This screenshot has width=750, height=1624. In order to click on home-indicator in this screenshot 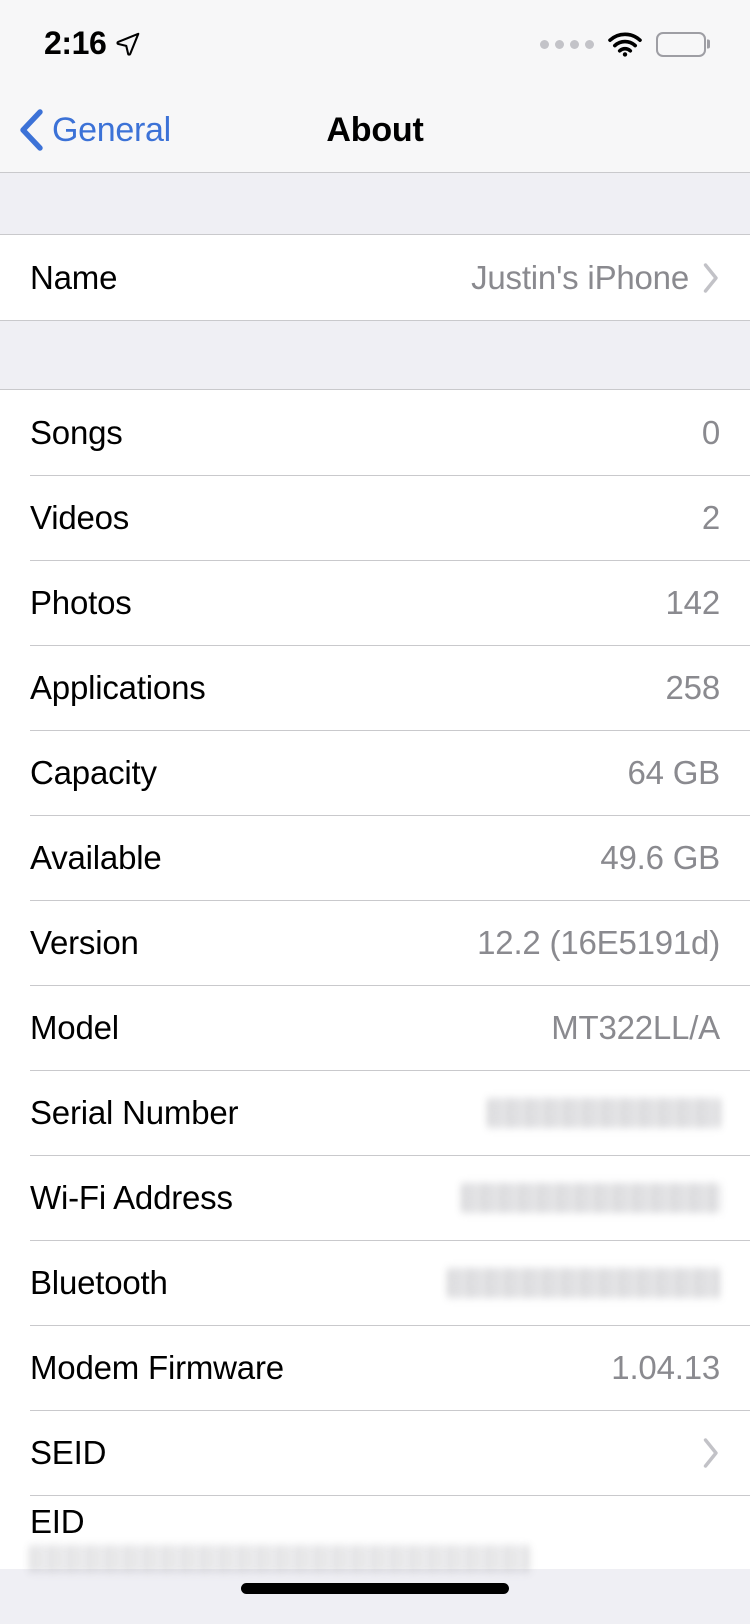, I will do `click(375, 1588)`.